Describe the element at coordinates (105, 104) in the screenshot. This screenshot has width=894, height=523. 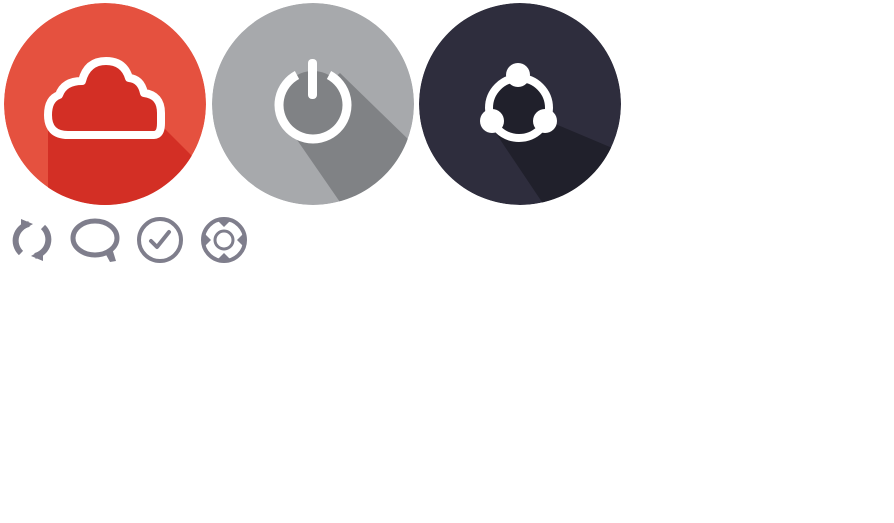
I see `cloud-icon` at that location.